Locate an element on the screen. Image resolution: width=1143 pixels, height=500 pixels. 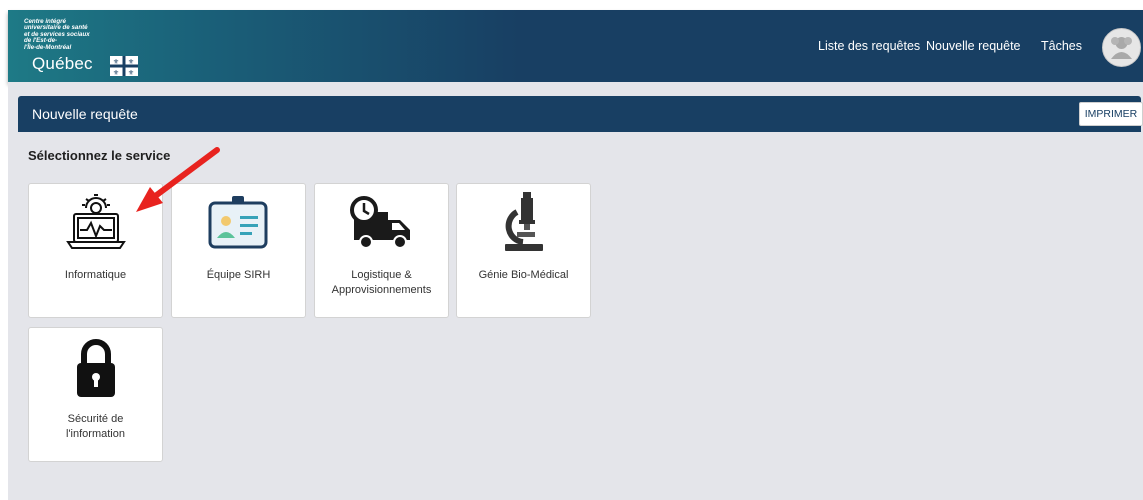
quebec-flag-icon: ⚜ ⚜ ⚜ ⚜ is located at coordinates (124, 66).